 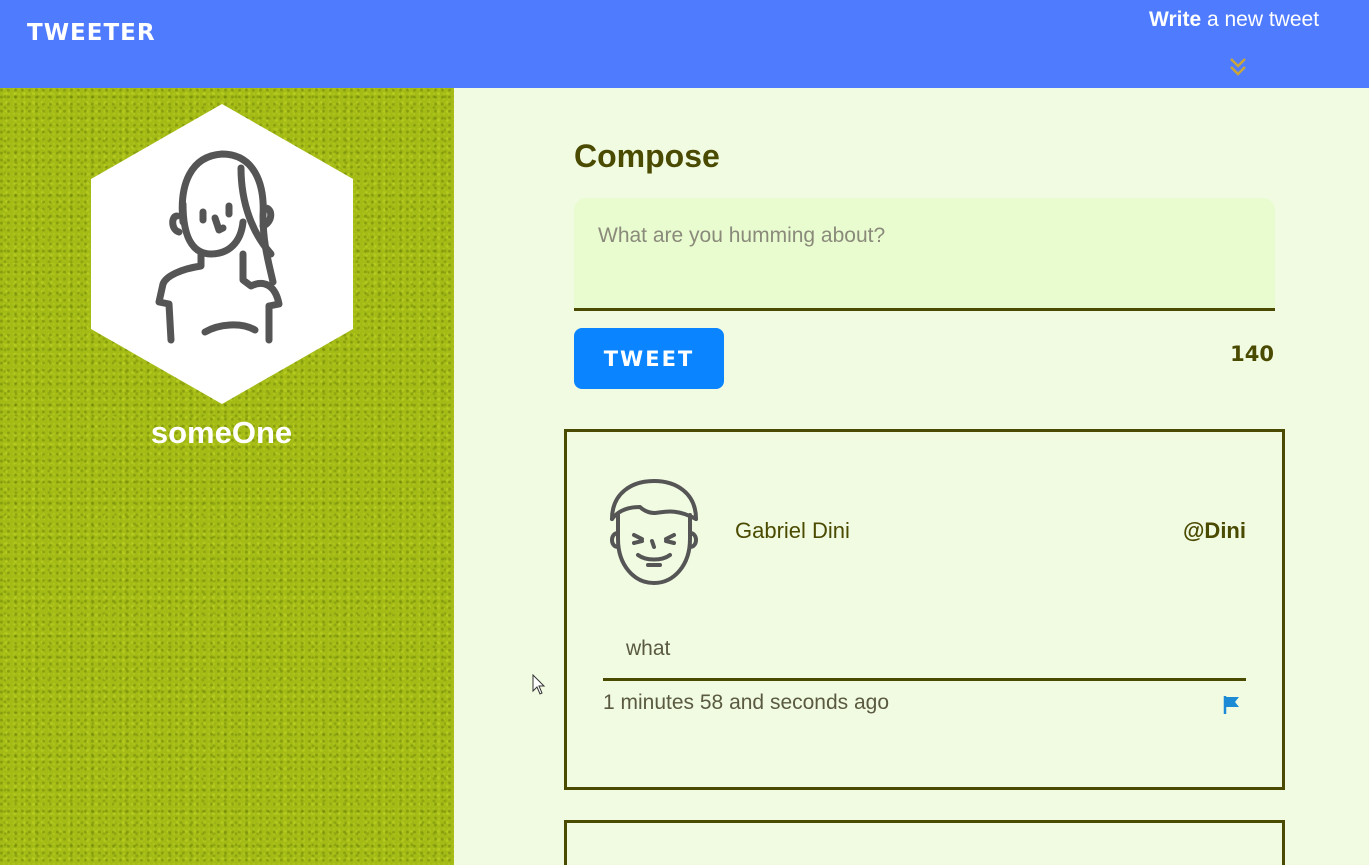 I want to click on char-counter: 140, so click(x=1252, y=354).